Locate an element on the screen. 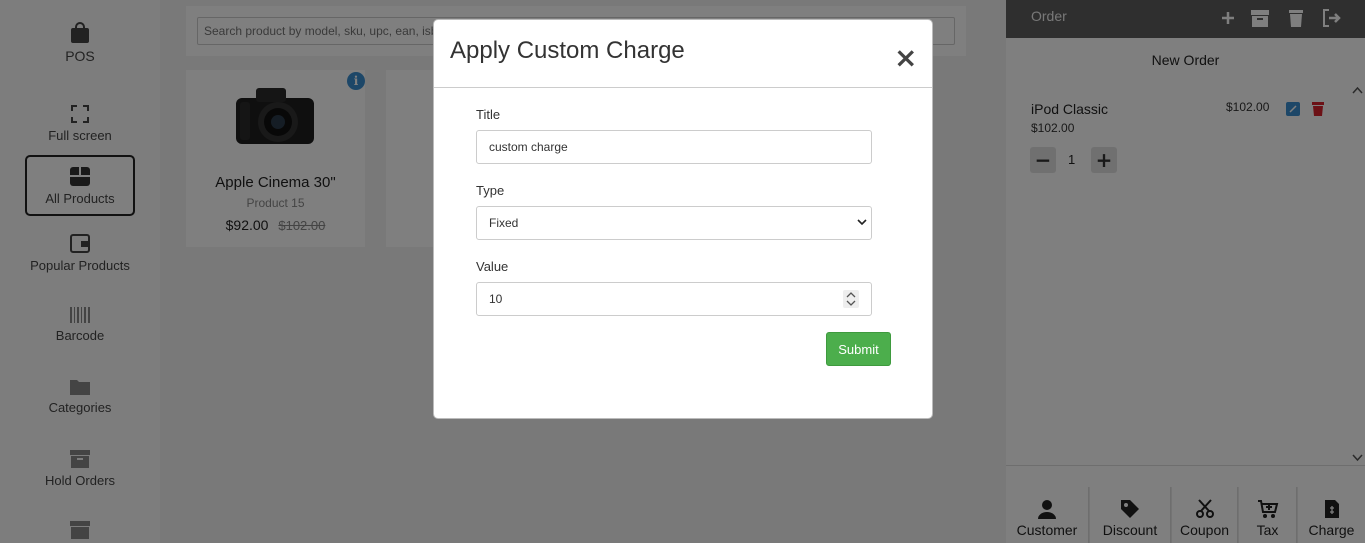  type-select: Fixed is located at coordinates (674, 223).